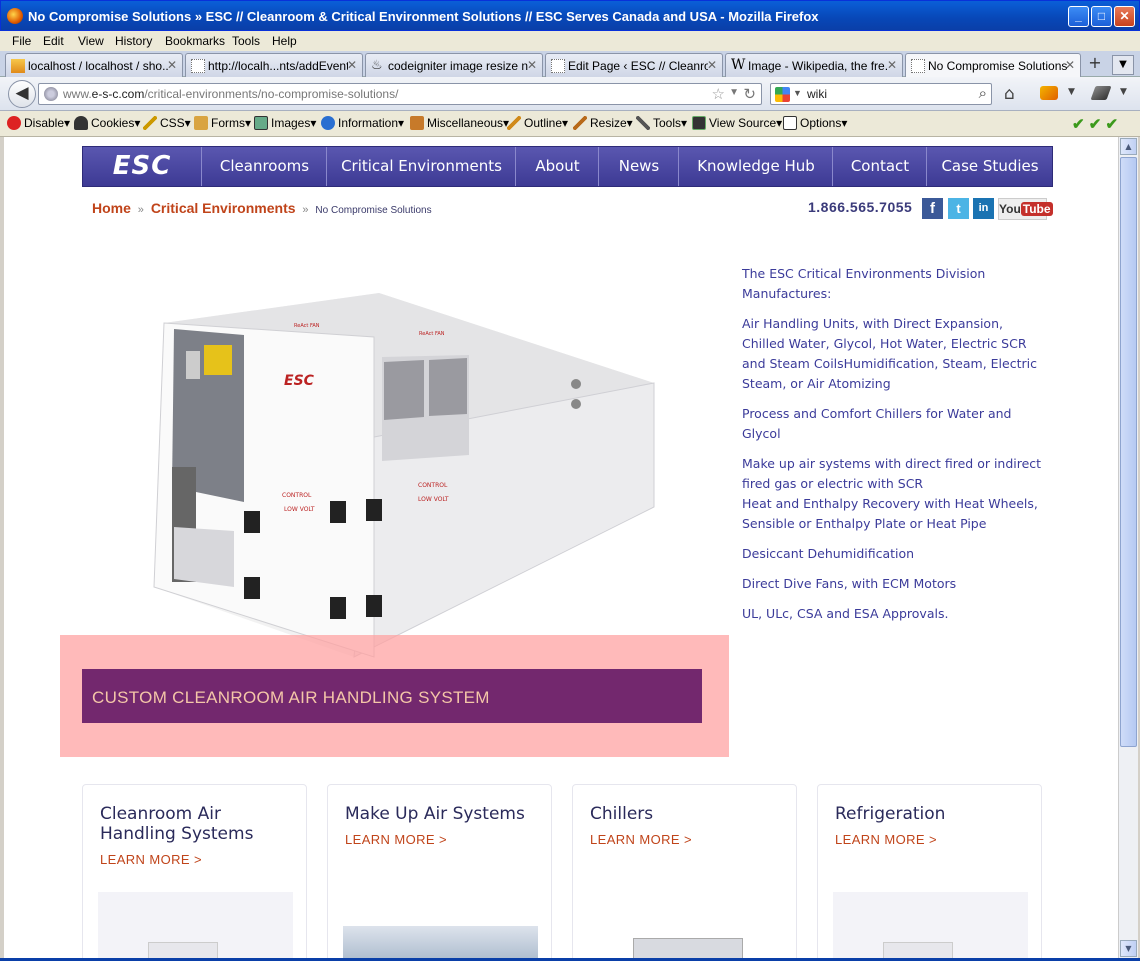 Image resolution: width=1140 pixels, height=961 pixels. Describe the element at coordinates (328, 123) in the screenshot. I see `information-icon` at that location.